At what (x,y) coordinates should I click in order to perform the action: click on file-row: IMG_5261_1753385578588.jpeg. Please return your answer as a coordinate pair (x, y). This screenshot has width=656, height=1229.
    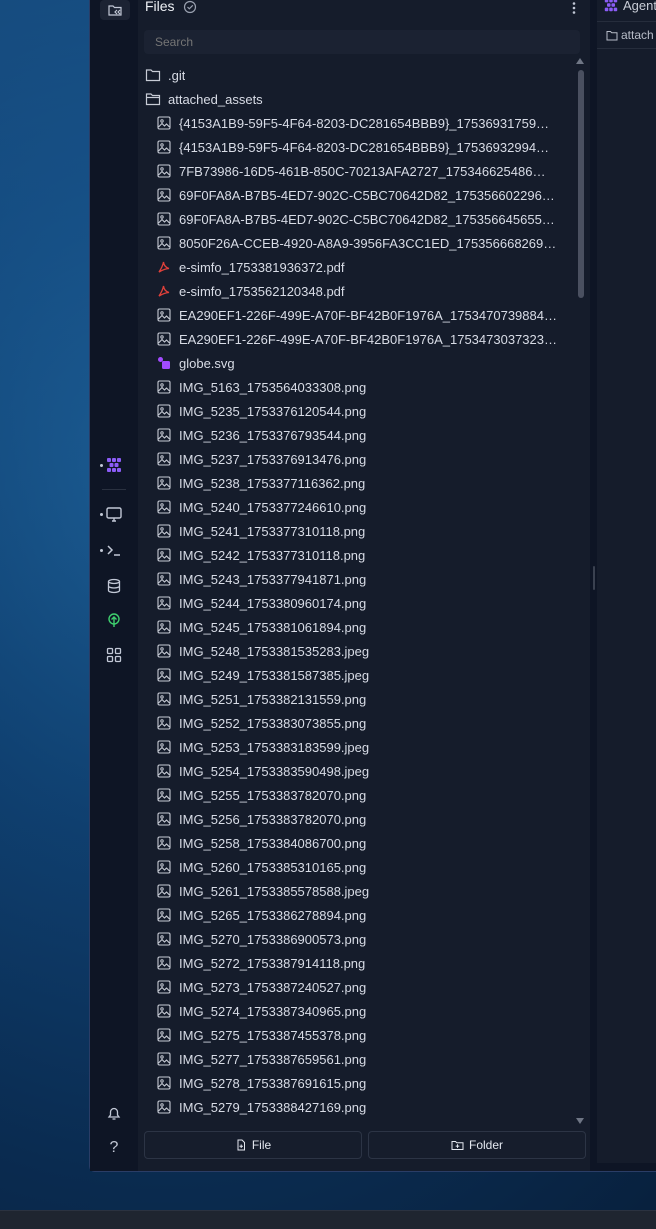
    Looking at the image, I should click on (356, 891).